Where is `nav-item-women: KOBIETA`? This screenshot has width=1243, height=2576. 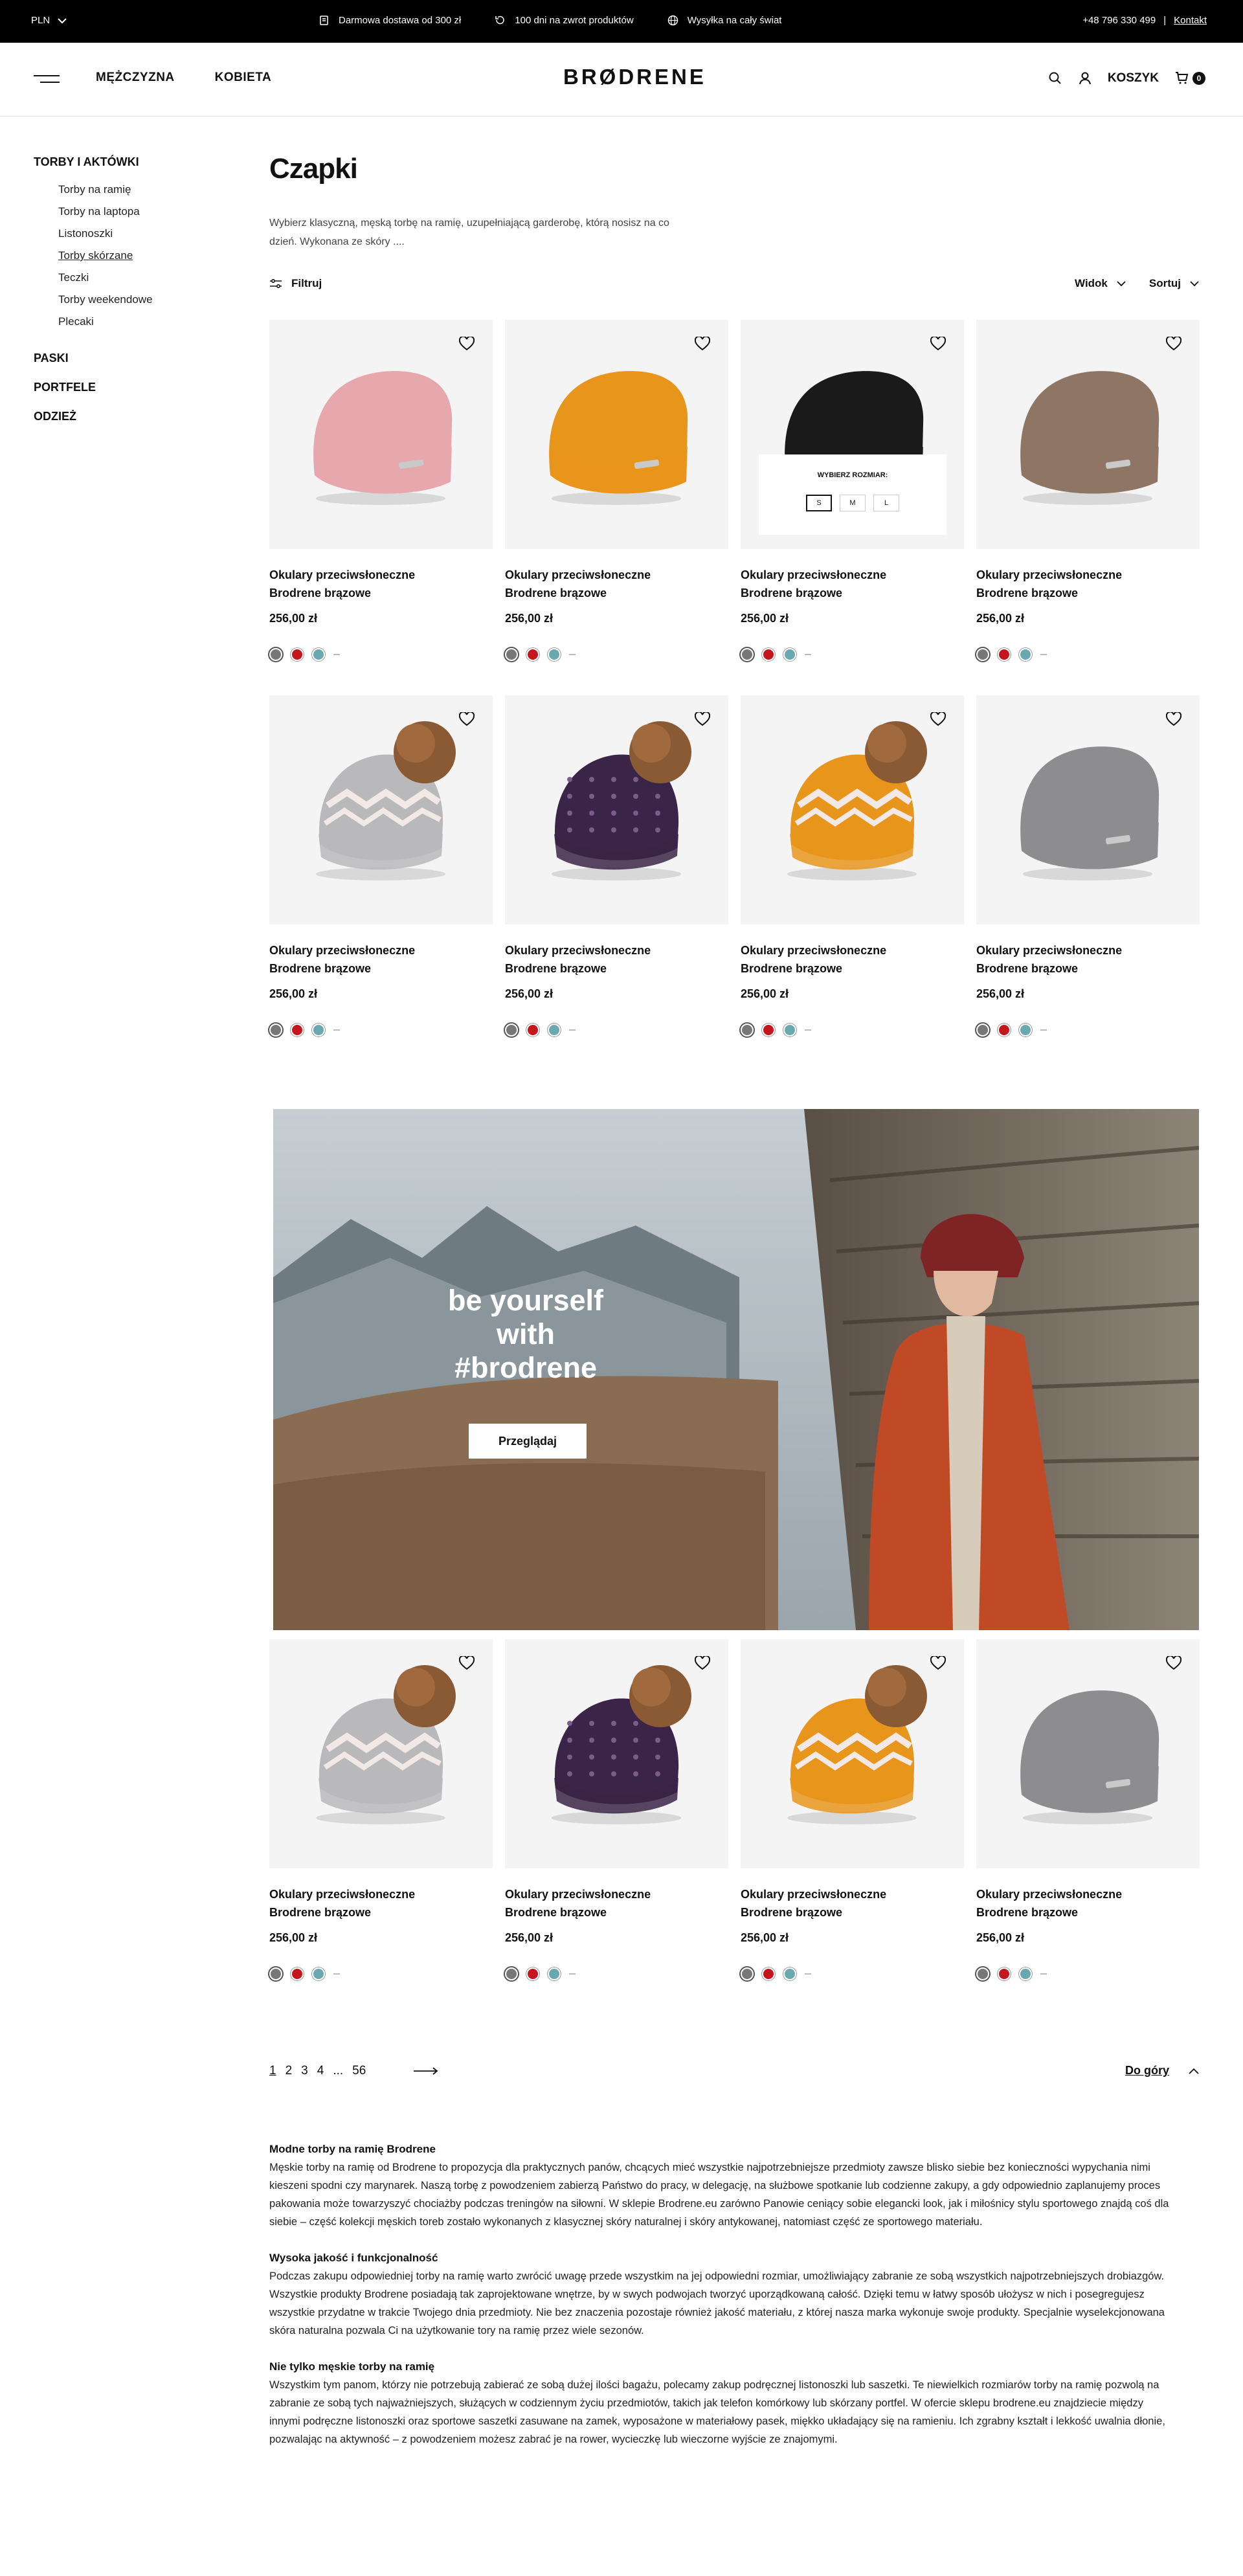
nav-item-women: KOBIETA is located at coordinates (243, 78).